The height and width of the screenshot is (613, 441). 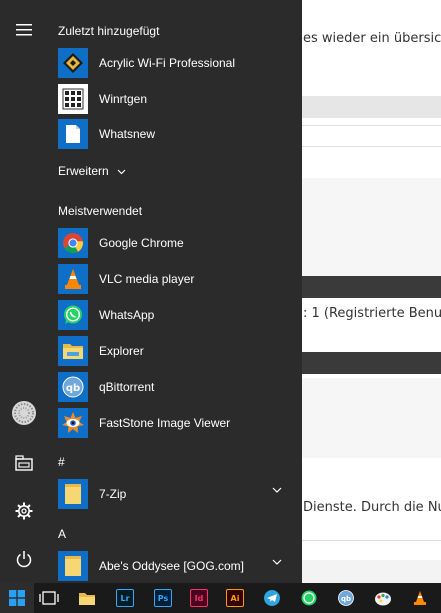 I want to click on app-label: 7-Zip, so click(x=113, y=494).